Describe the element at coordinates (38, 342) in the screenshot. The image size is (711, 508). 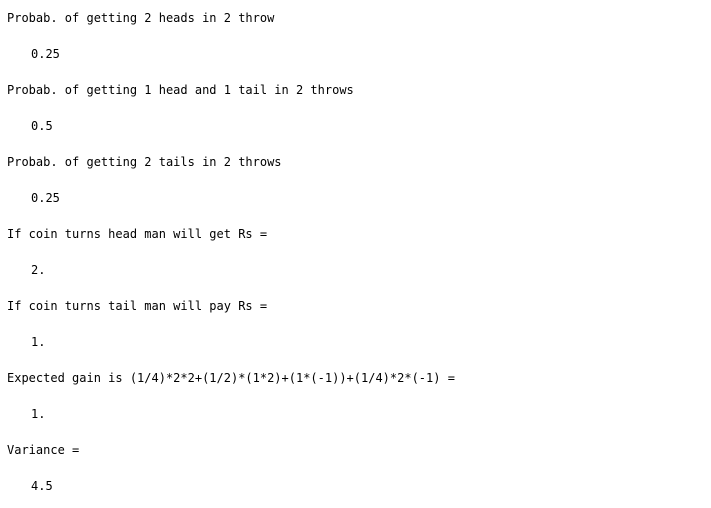
I see `output-value-tail-pay: 1.` at that location.